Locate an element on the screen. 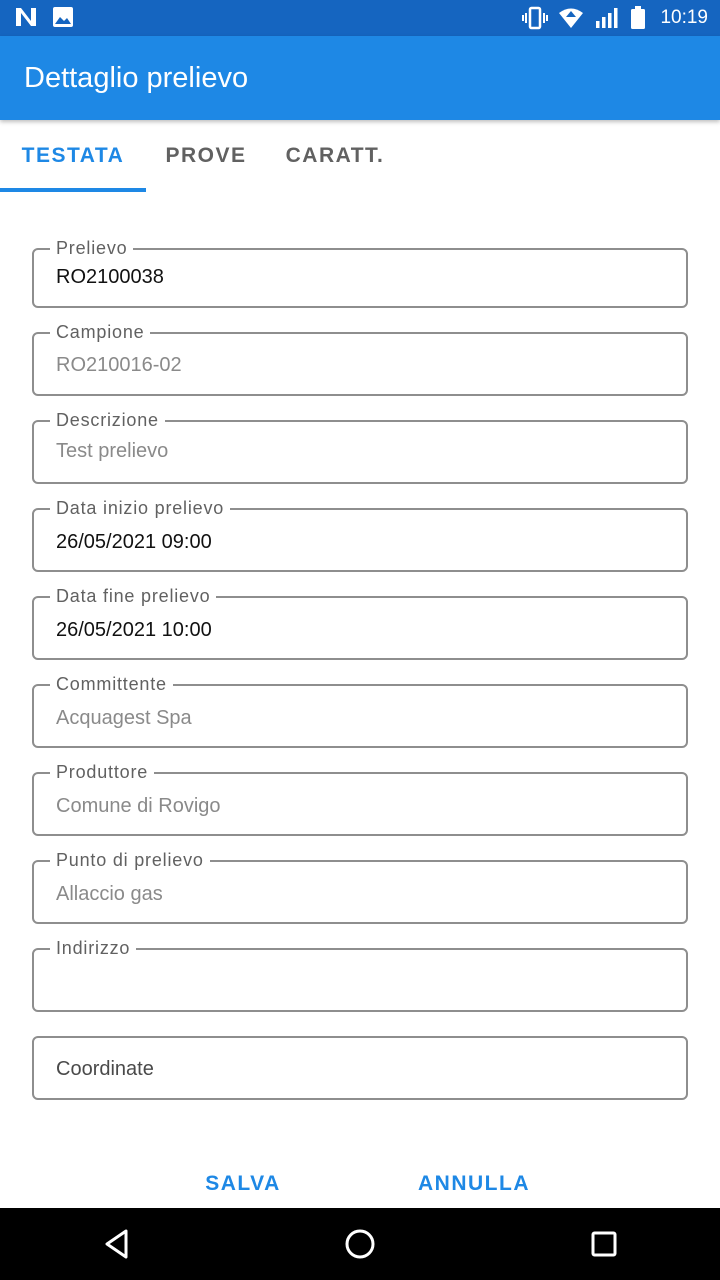  data-fine-field: Data fine prelievo 26/05/2021 10:00 is located at coordinates (360, 622).